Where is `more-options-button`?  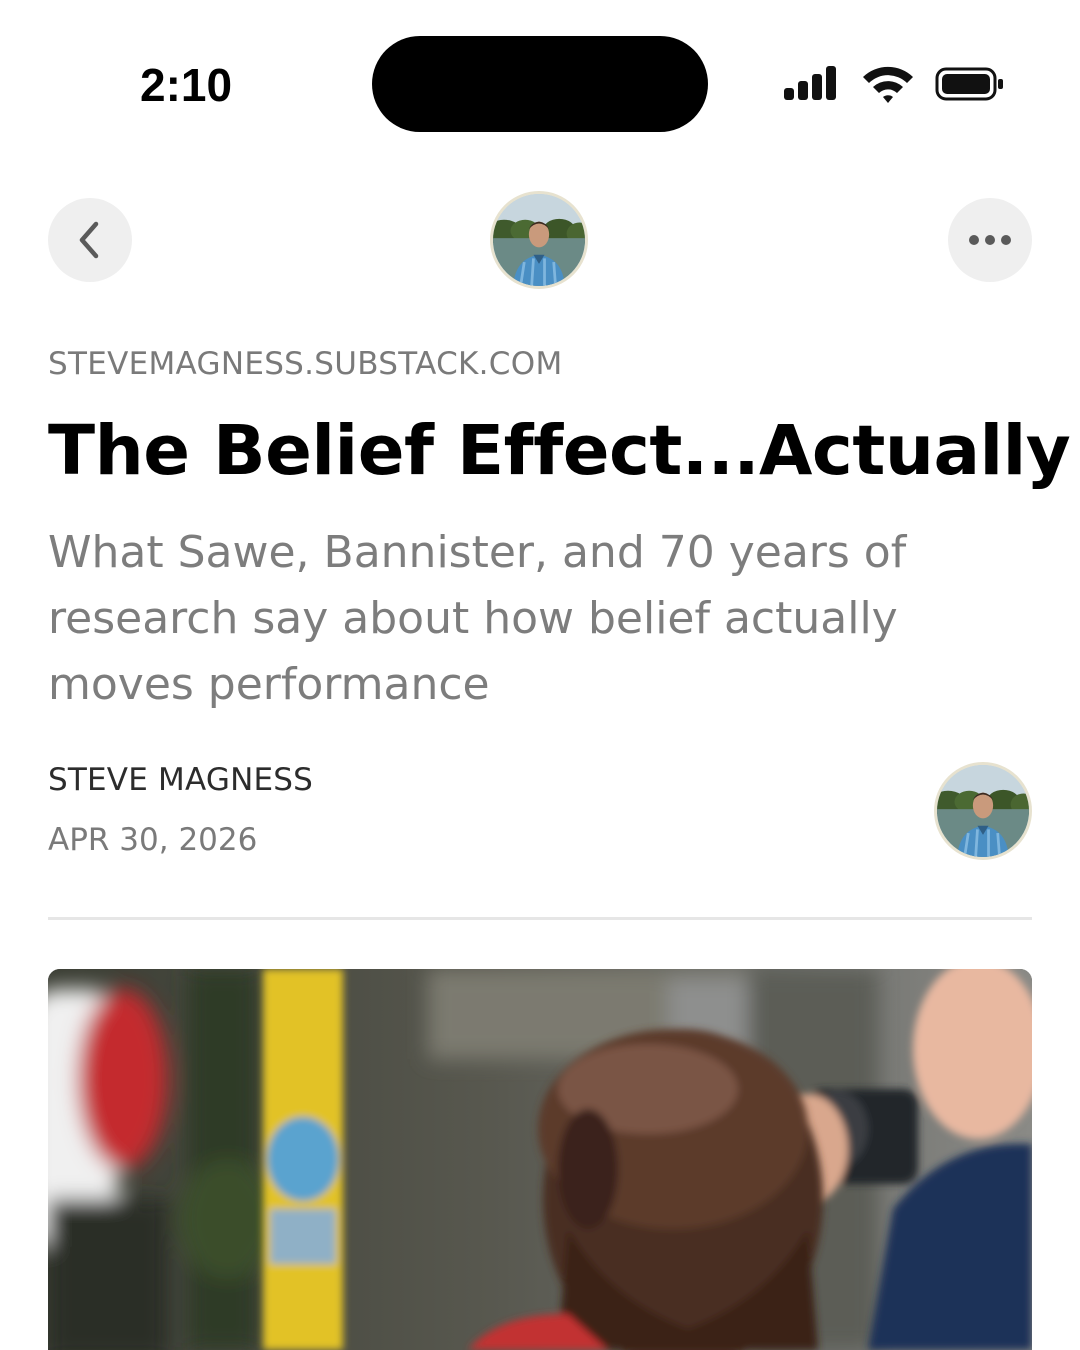
more-options-button is located at coordinates (990, 240).